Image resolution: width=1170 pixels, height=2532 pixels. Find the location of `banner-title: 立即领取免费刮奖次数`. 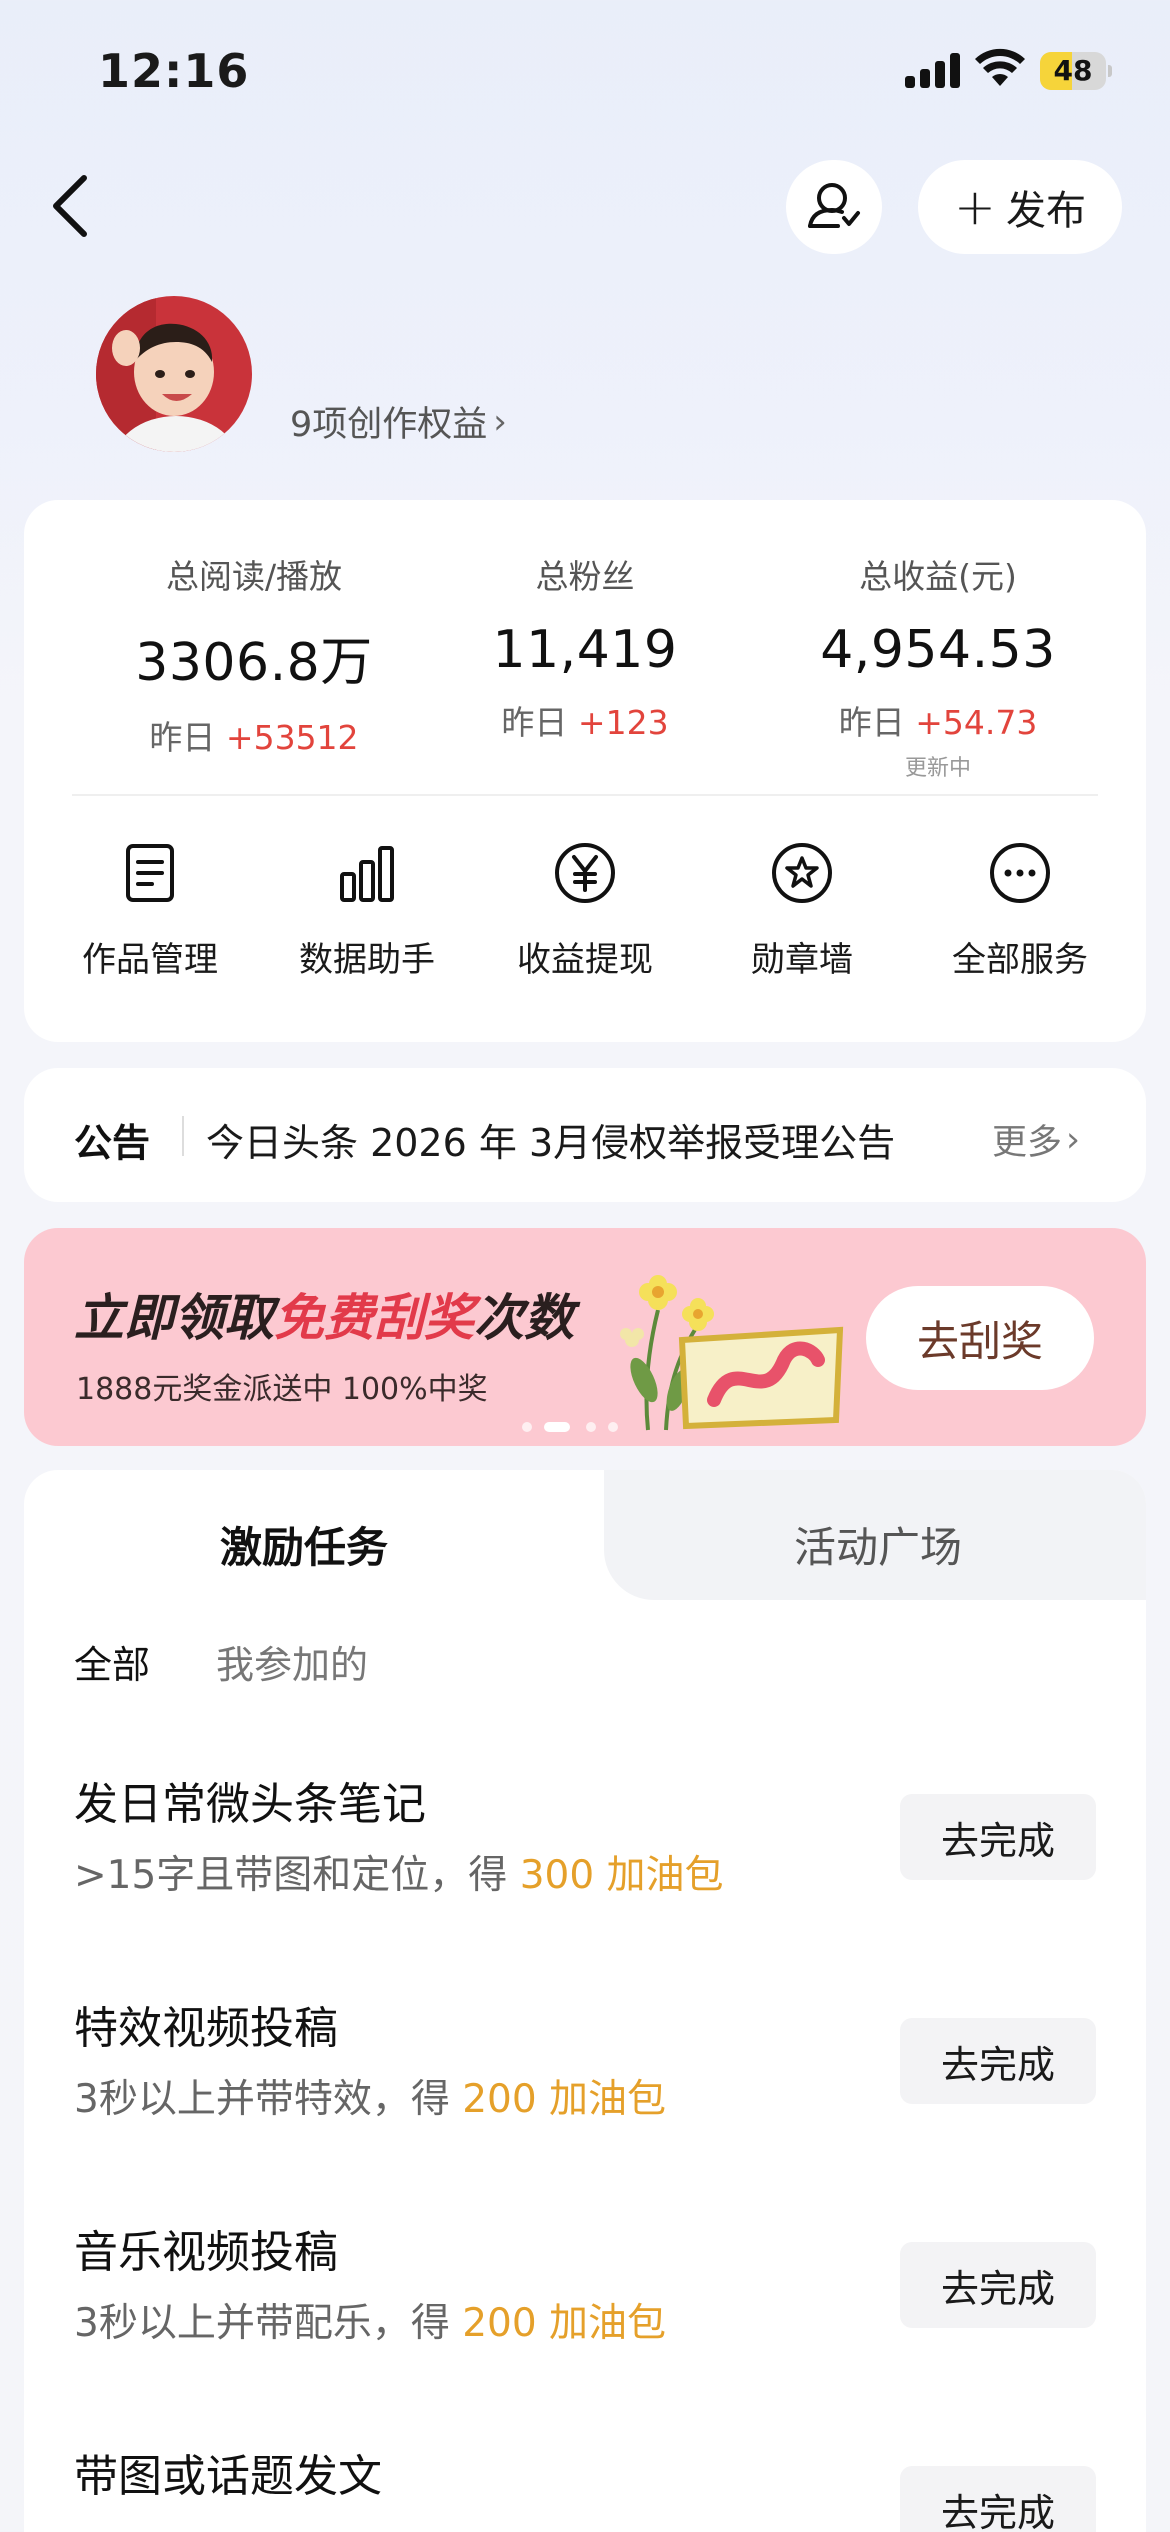

banner-title: 立即领取免费刮奖次数 is located at coordinates (324, 1317).